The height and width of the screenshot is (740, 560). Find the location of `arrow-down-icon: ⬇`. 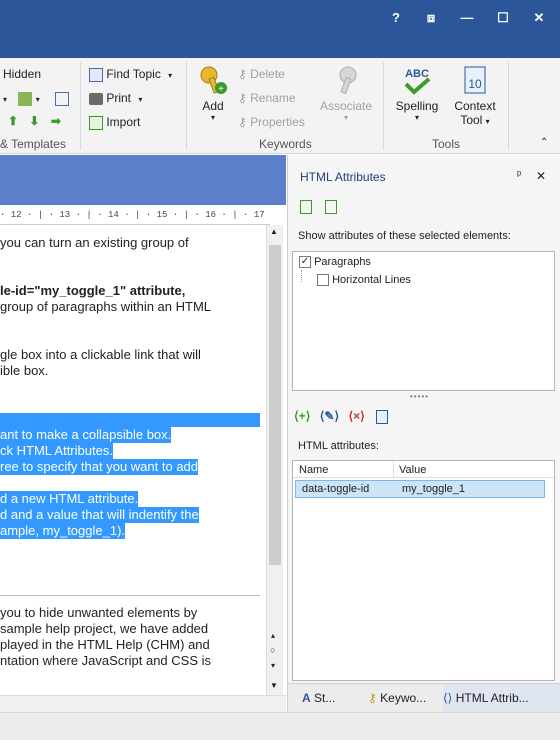

arrow-down-icon: ⬇ is located at coordinates (34, 121).